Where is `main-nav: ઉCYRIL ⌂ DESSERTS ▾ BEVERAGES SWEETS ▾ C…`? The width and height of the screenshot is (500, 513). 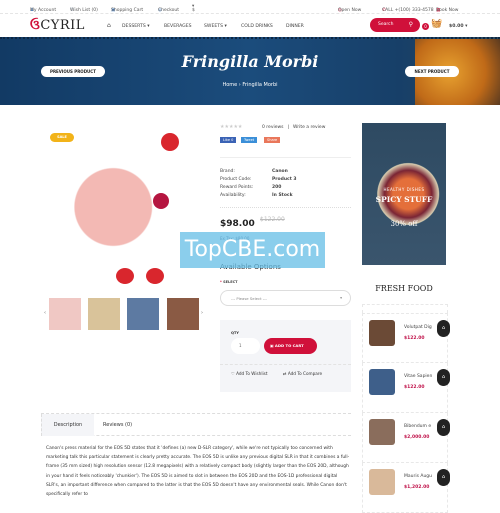 main-nav: ઉCYRIL ⌂ DESSERTS ▾ BEVERAGES SWEETS ▾ C… is located at coordinates (250, 26).